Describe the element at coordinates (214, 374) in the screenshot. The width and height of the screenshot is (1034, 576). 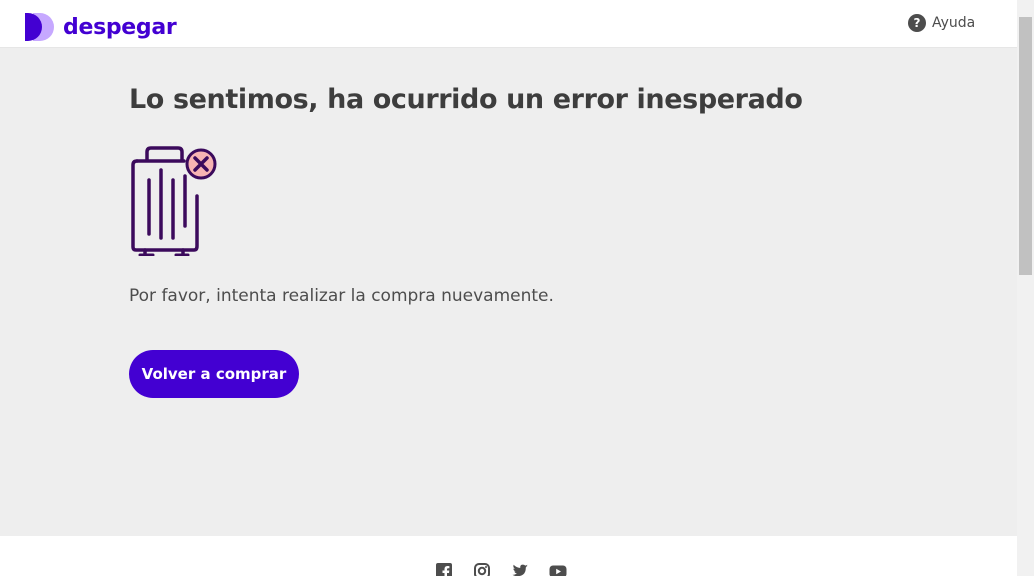
I see `retry-purchase-button: Volver a comprar` at that location.